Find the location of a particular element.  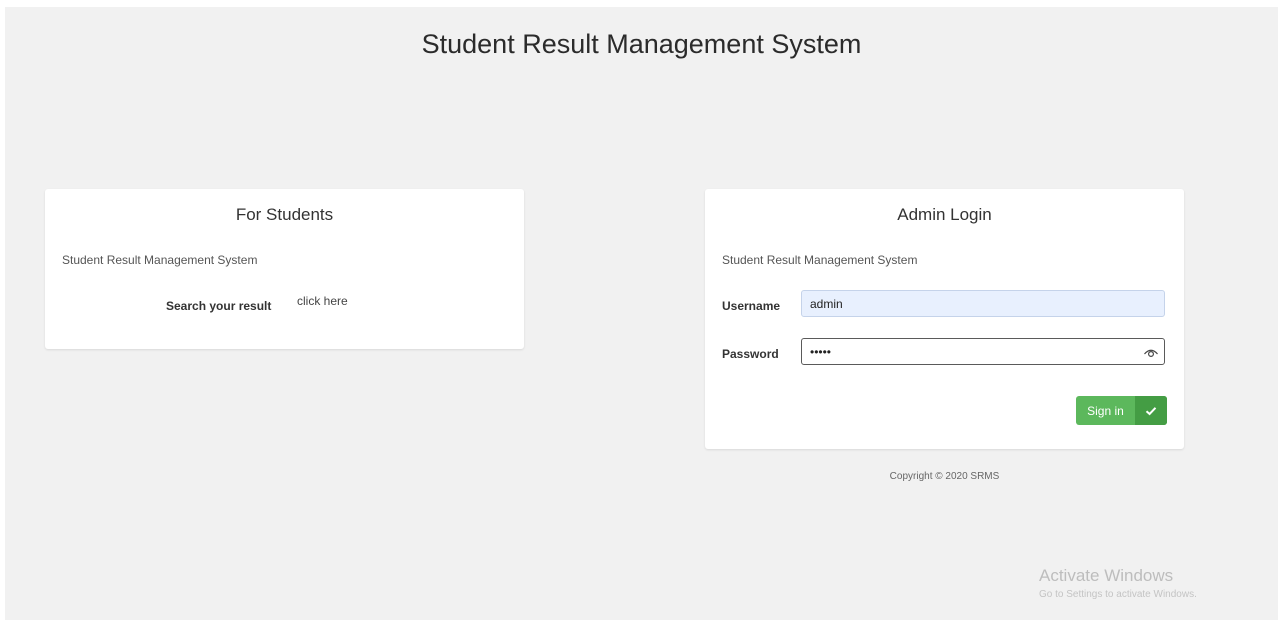

activate-windows-title: Activate Windows is located at coordinates (1106, 575).